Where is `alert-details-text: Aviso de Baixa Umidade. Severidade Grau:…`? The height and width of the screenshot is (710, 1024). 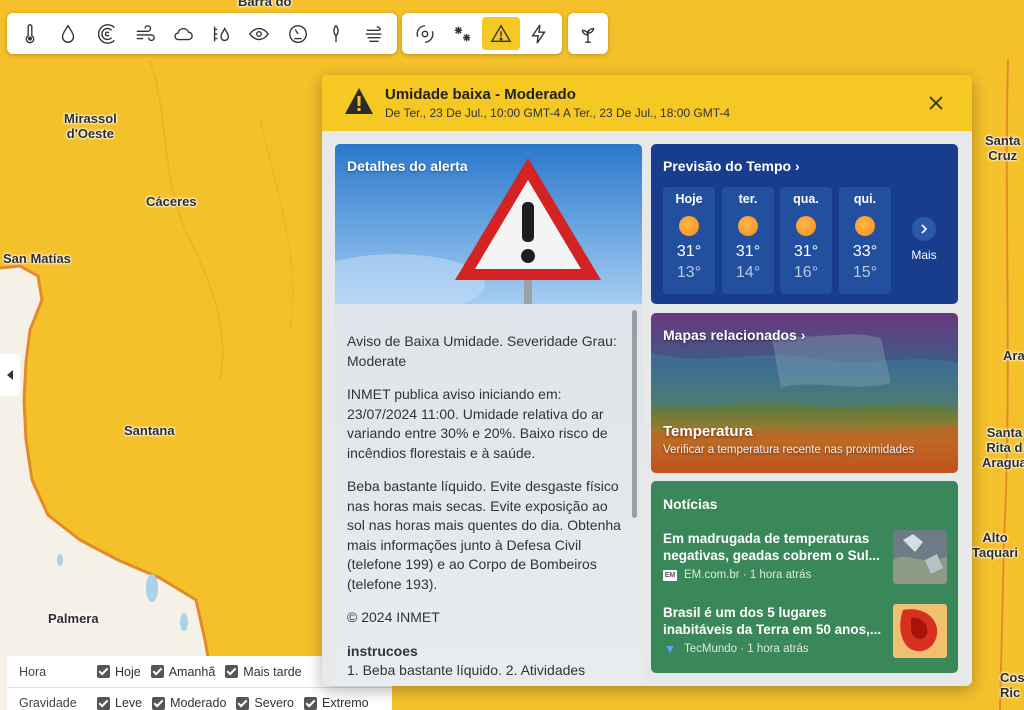
alert-details-text: Aviso de Baixa Umidade. Severidade Grau:… is located at coordinates (484, 509).